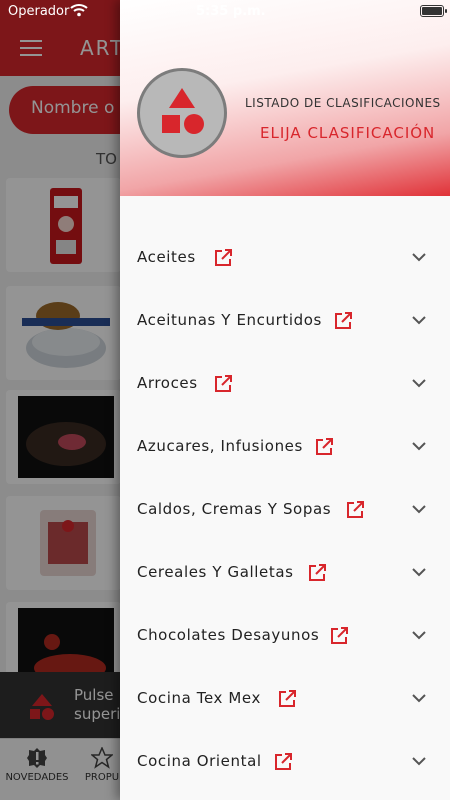 This screenshot has width=450, height=800. I want to click on classification-item: Azucares, Infusiones, so click(285, 446).